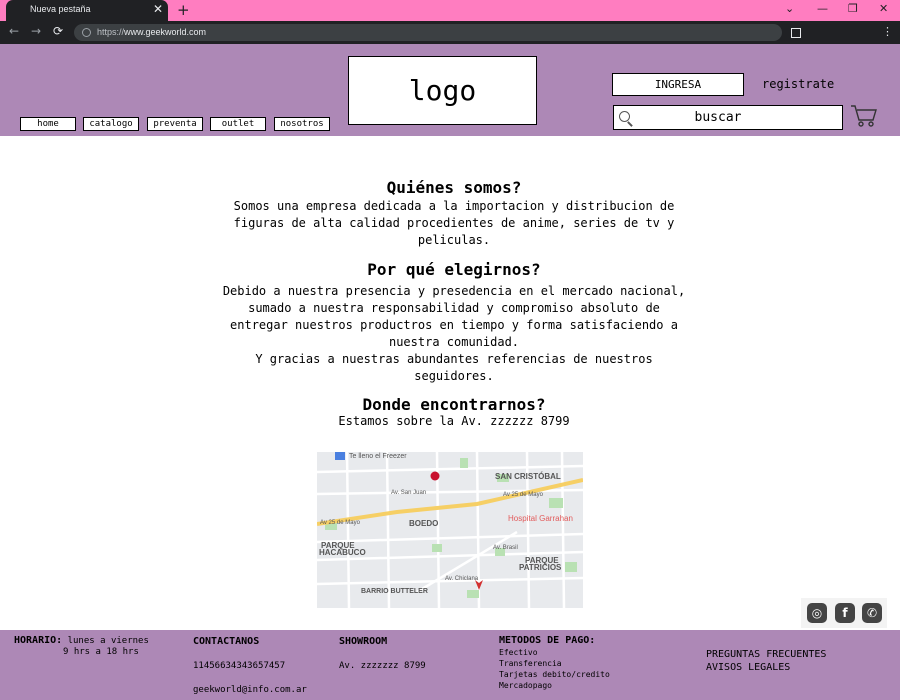  Describe the element at coordinates (530, 663) in the screenshot. I see `payment-method: Transferencia` at that location.